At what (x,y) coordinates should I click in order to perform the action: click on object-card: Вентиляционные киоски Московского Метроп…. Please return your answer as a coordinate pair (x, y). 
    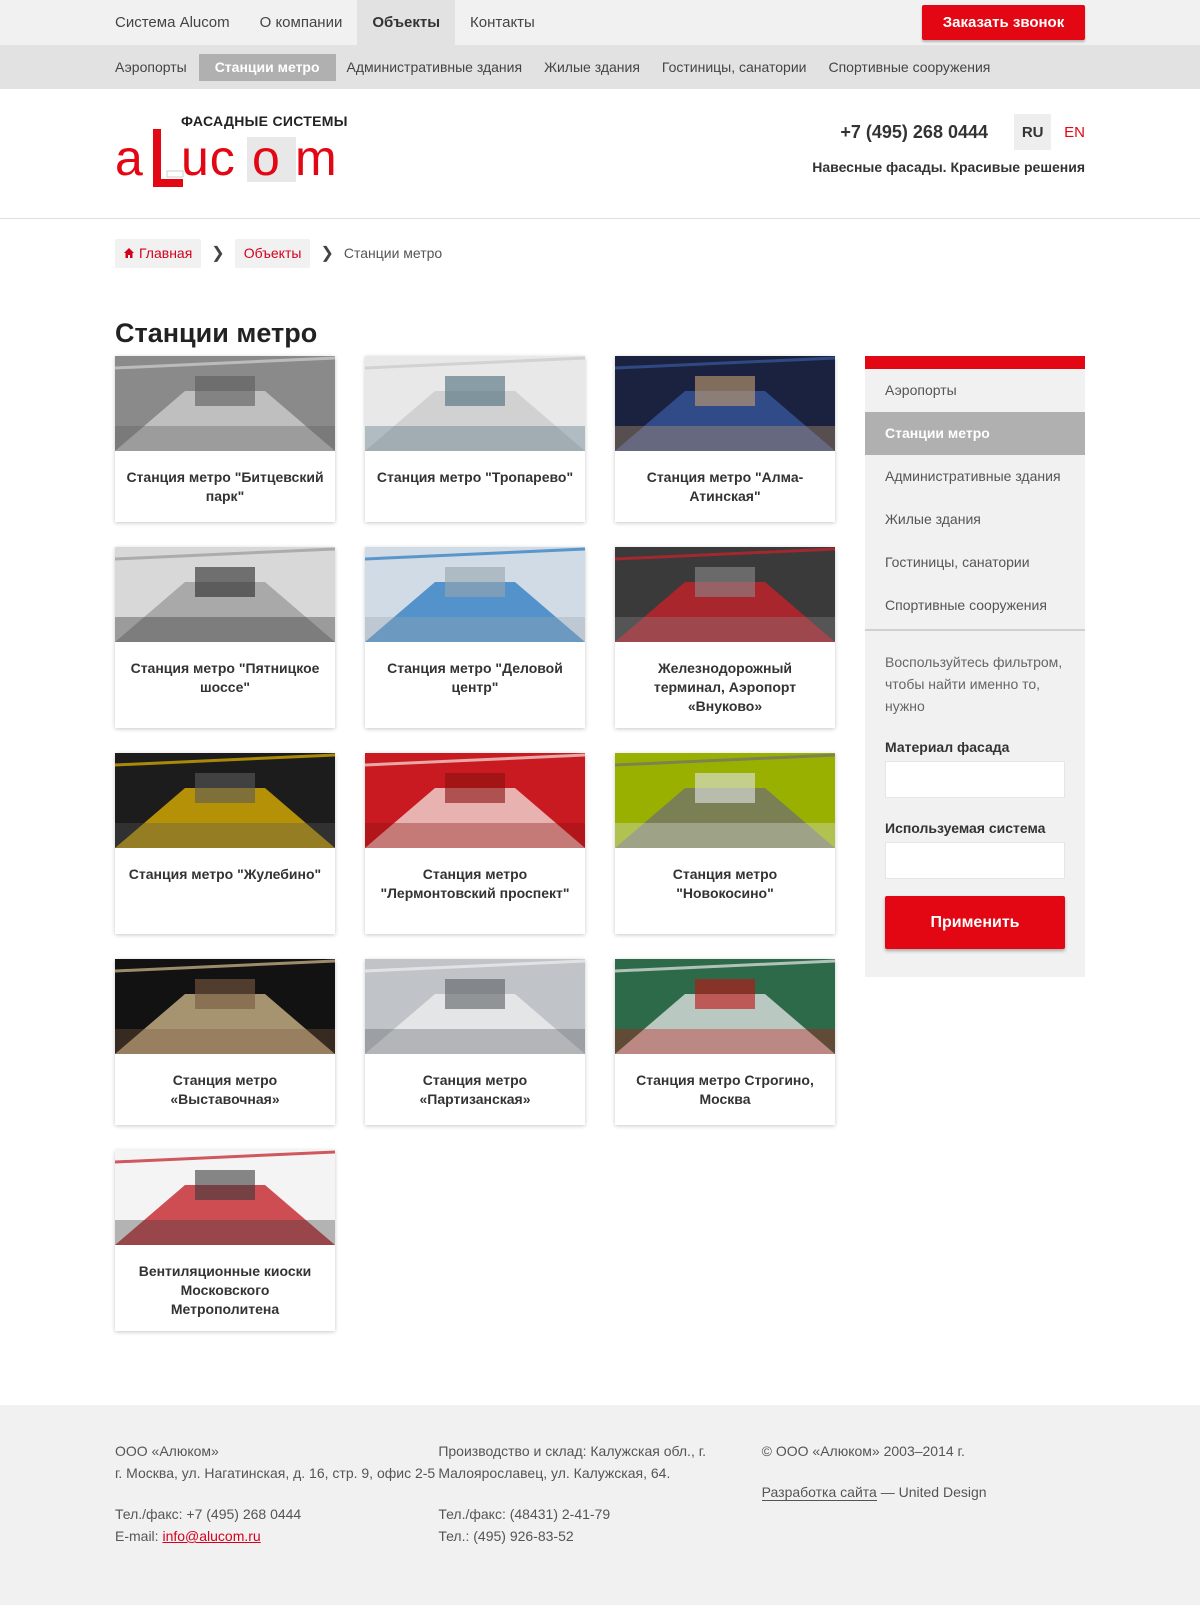
    Looking at the image, I should click on (225, 1240).